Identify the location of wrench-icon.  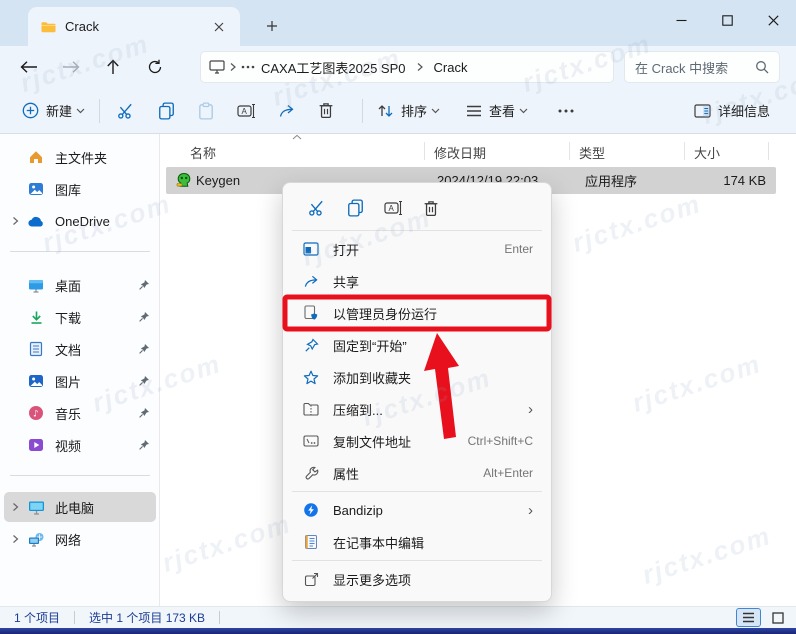
(311, 473).